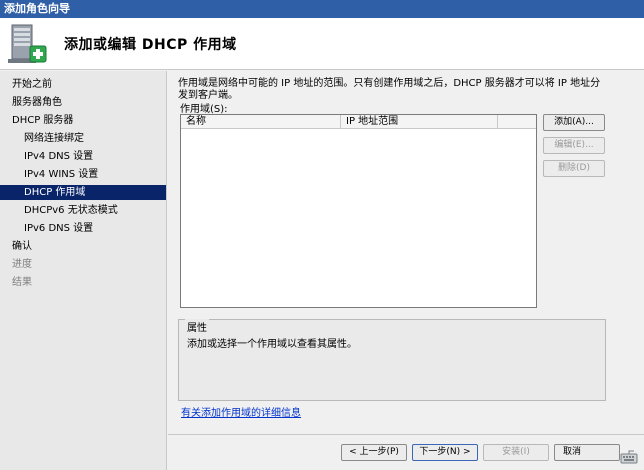 The height and width of the screenshot is (470, 644). I want to click on sidebar-item-ipv4-dns: IPv4 DNS 设置, so click(83, 156).